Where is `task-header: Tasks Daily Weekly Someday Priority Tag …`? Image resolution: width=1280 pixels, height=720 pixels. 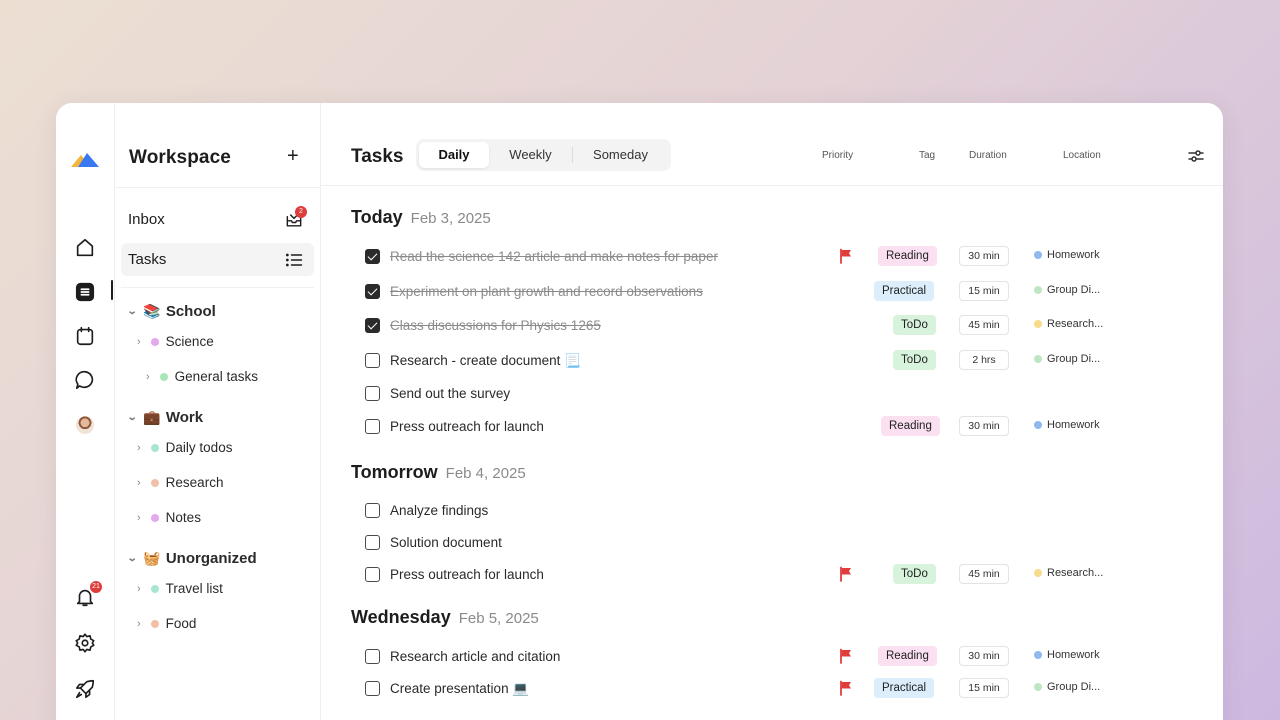
task-header: Tasks Daily Weekly Someday Priority Tag … is located at coordinates (772, 144).